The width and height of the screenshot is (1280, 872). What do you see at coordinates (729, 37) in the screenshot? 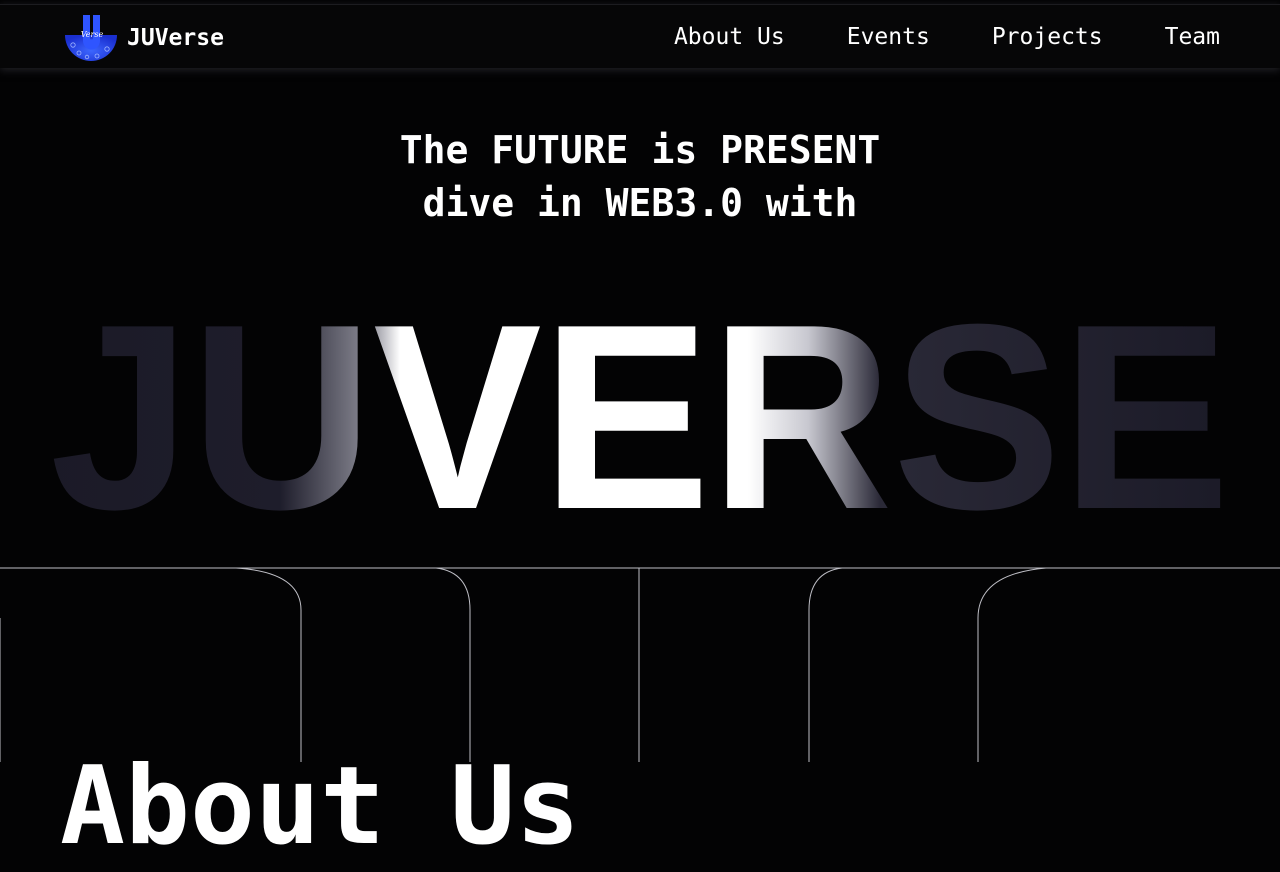
I see `nav-link-about-us: About Us` at bounding box center [729, 37].